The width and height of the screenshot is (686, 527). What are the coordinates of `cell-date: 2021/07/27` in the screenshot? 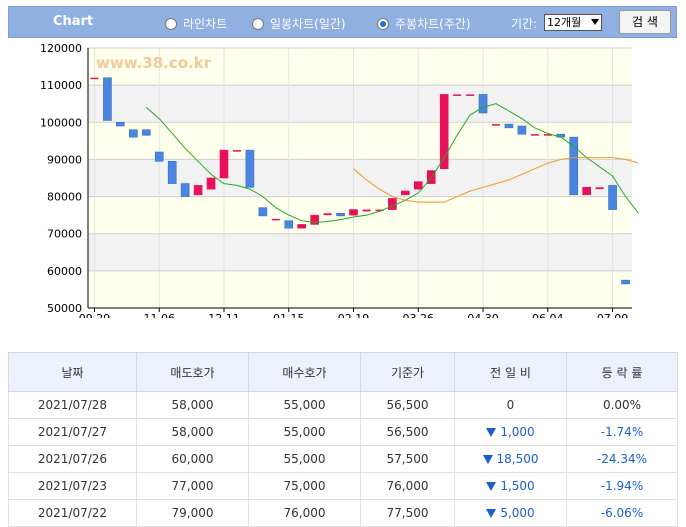 It's located at (72, 432).